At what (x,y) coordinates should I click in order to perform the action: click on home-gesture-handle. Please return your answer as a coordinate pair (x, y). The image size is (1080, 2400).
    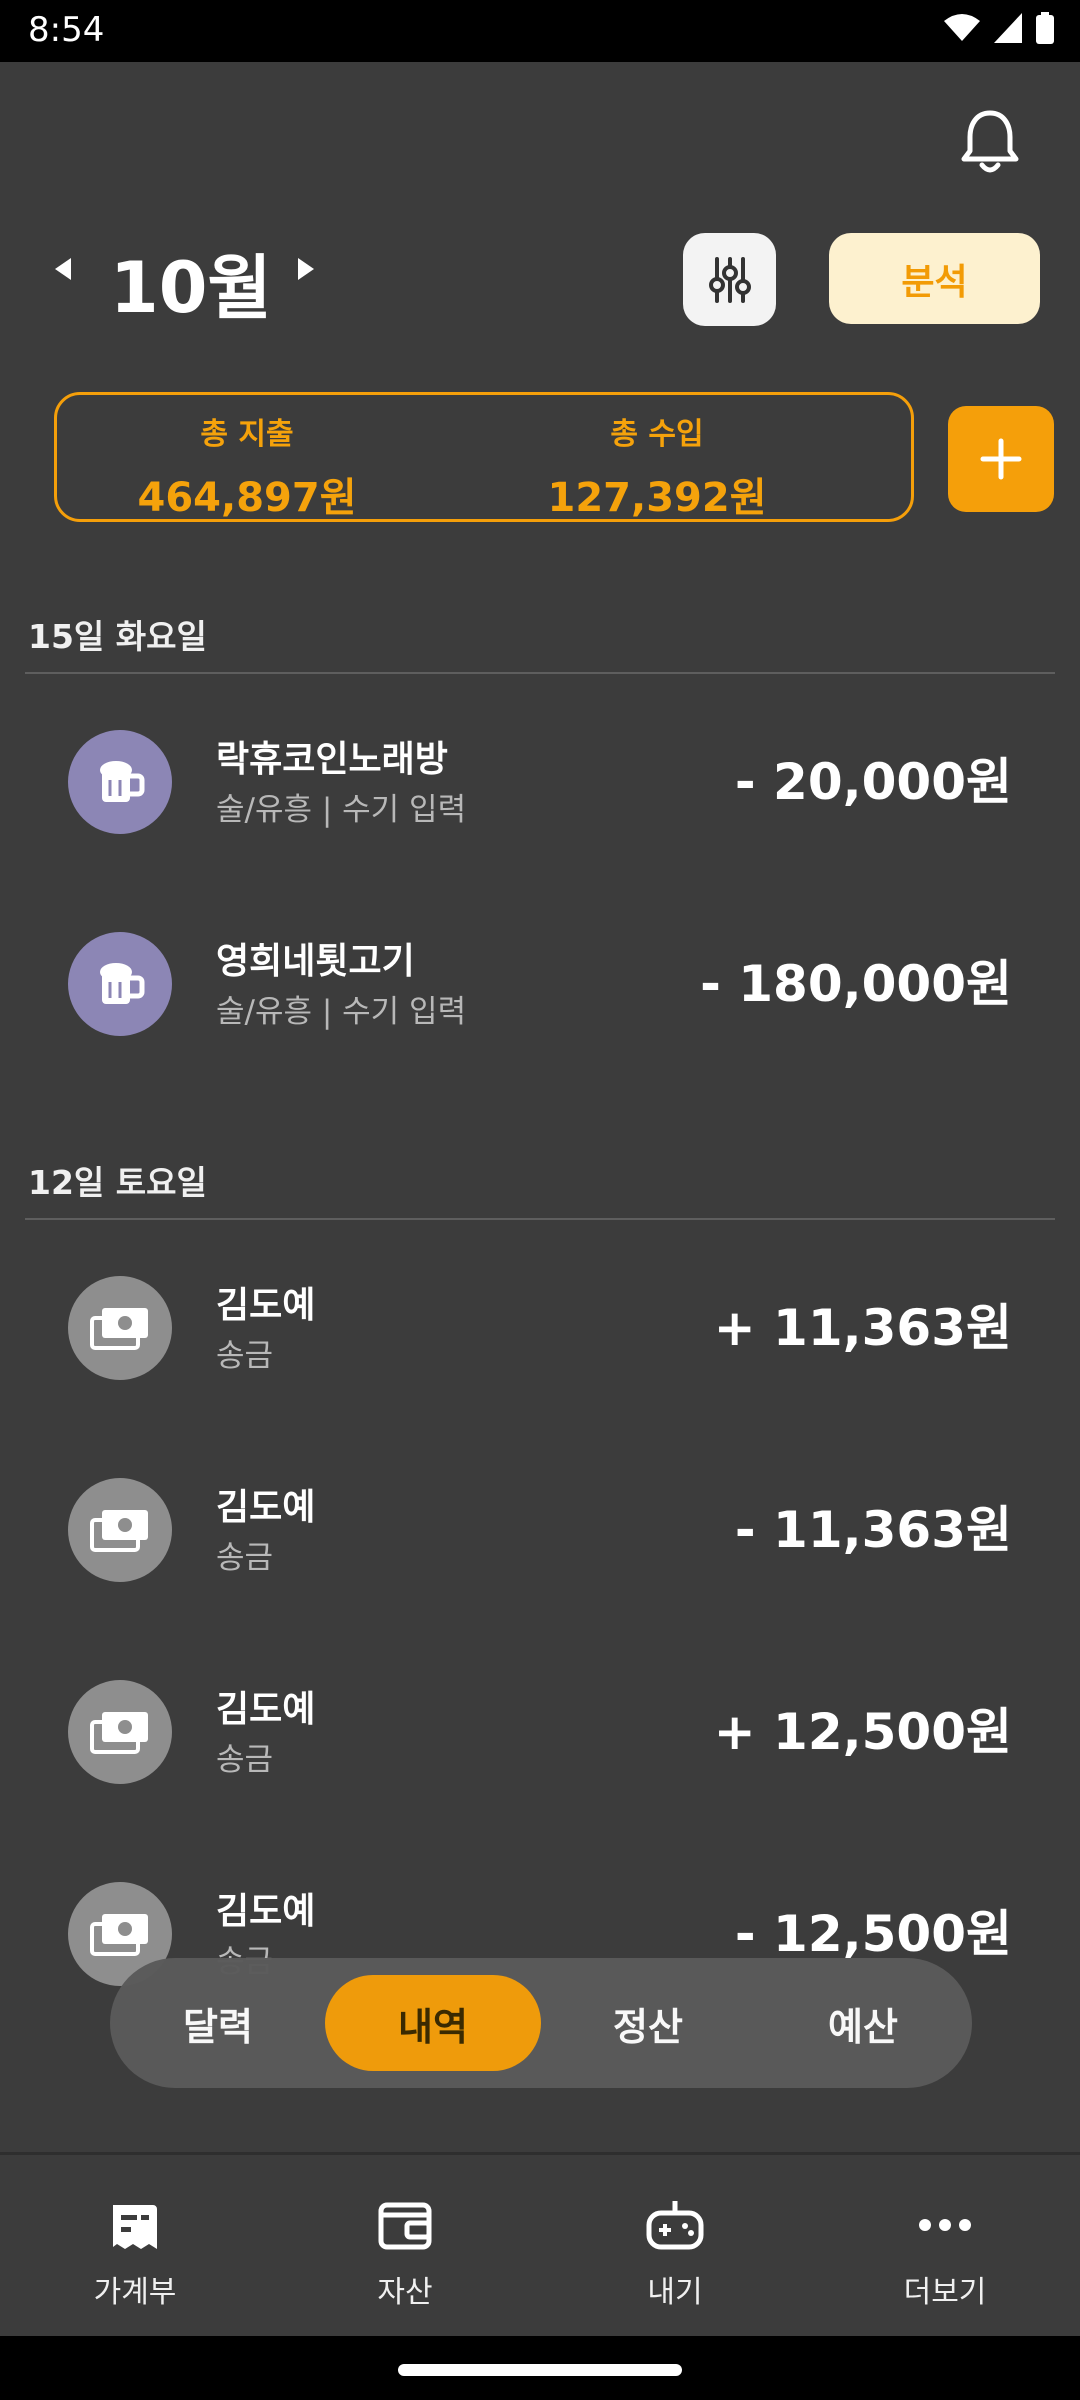
    Looking at the image, I should click on (540, 2370).